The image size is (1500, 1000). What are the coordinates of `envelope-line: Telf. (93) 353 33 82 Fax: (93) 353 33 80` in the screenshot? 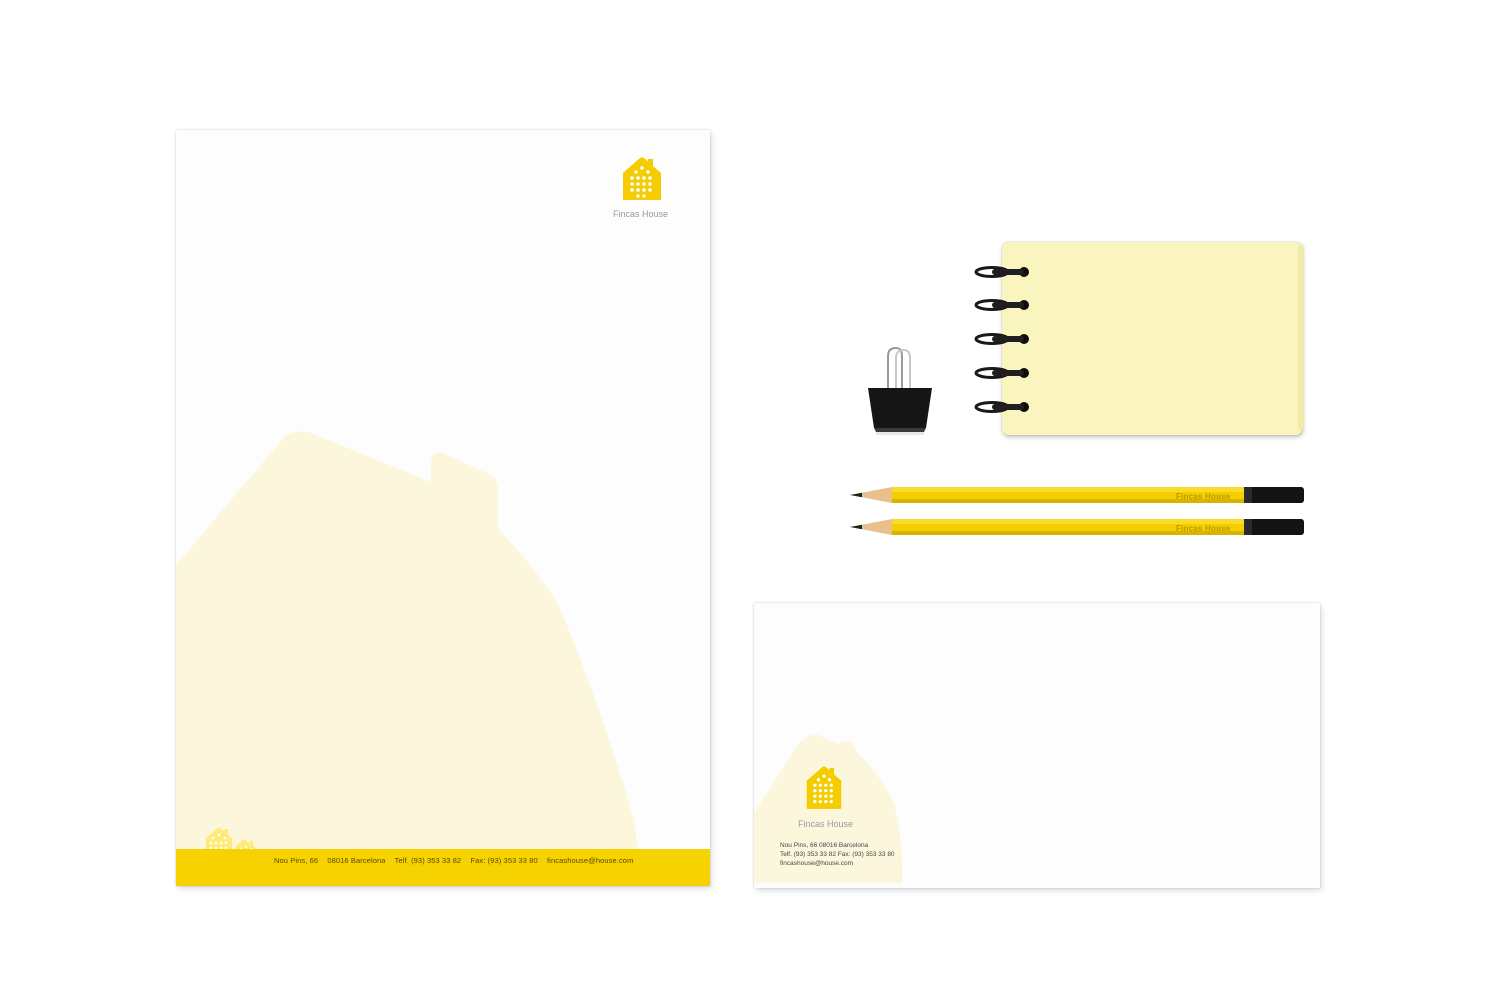 It's located at (837, 854).